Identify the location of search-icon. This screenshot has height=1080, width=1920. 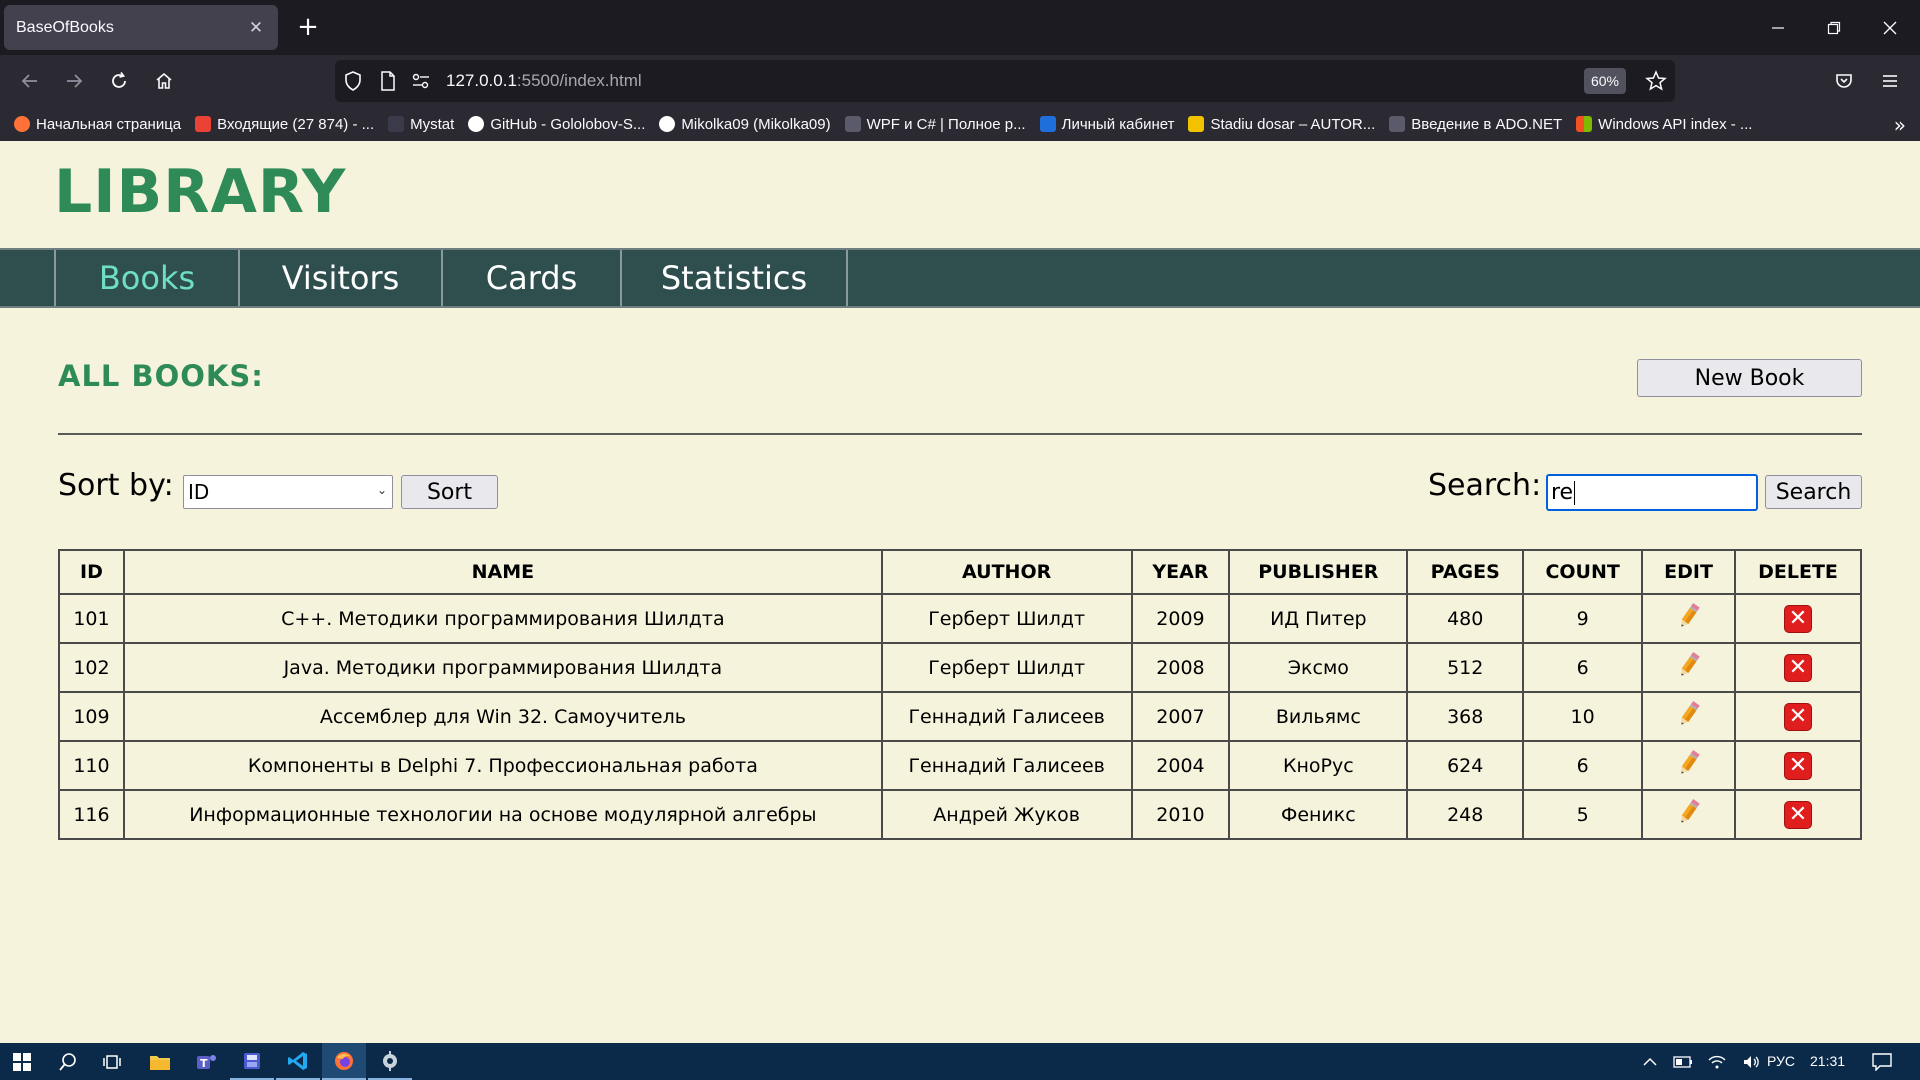
(68, 1061).